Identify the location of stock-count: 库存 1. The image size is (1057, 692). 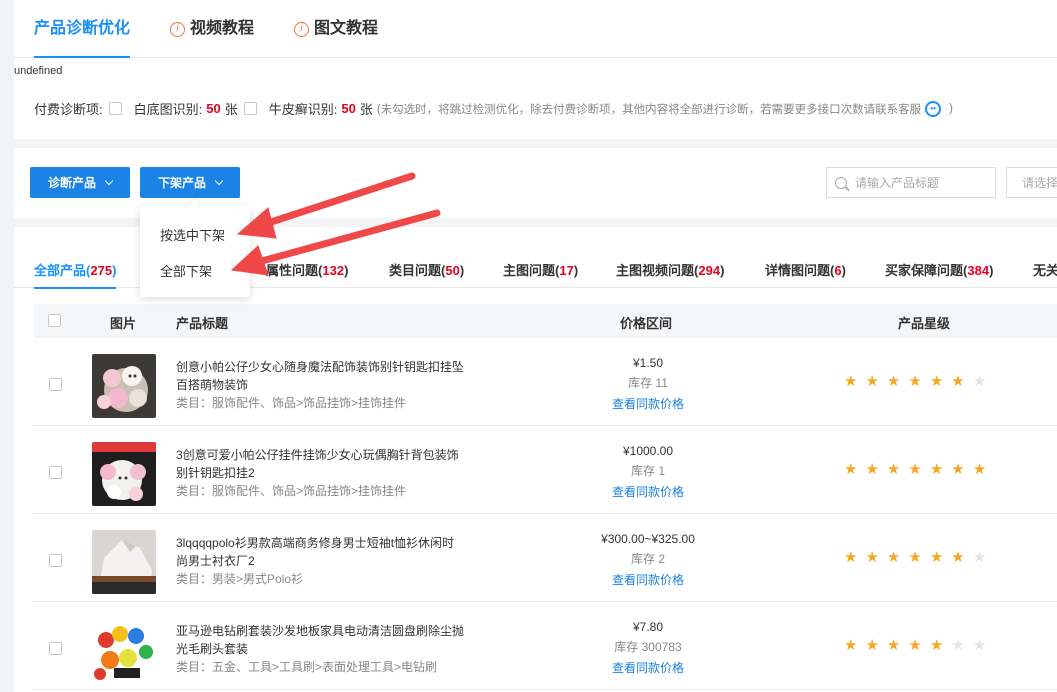
(647, 471).